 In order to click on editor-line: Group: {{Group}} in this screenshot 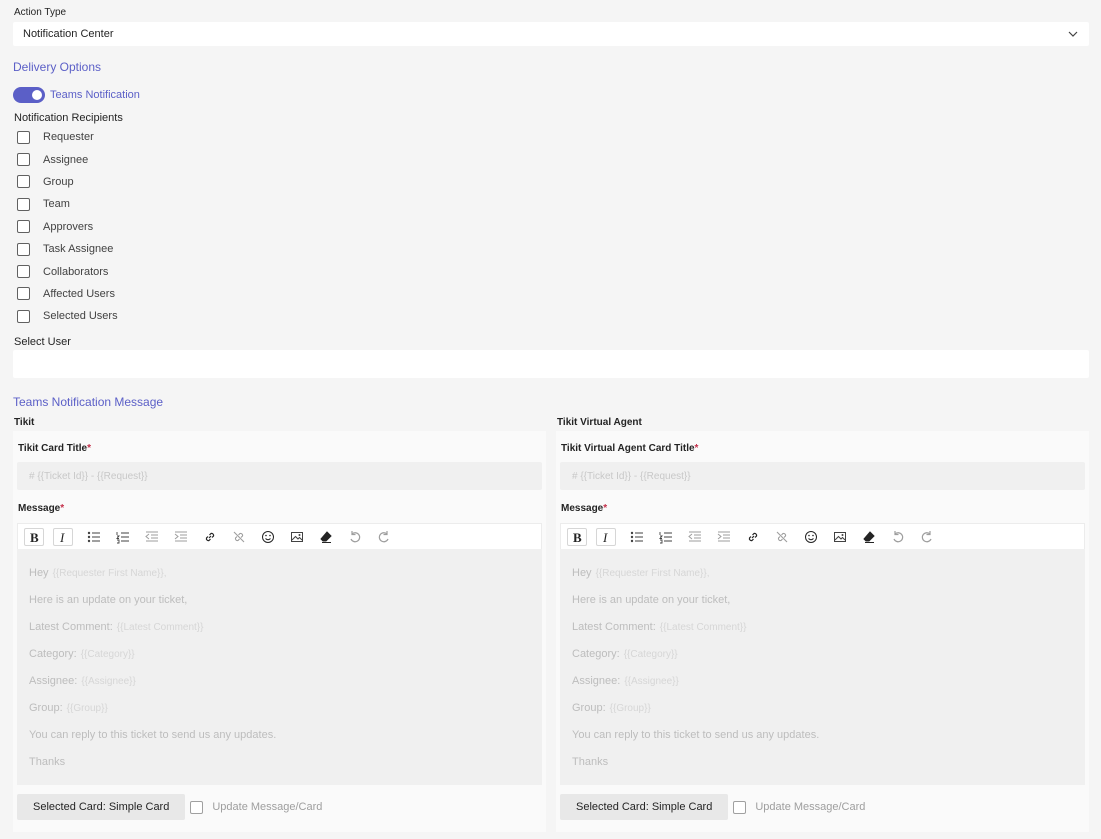, I will do `click(822, 715)`.